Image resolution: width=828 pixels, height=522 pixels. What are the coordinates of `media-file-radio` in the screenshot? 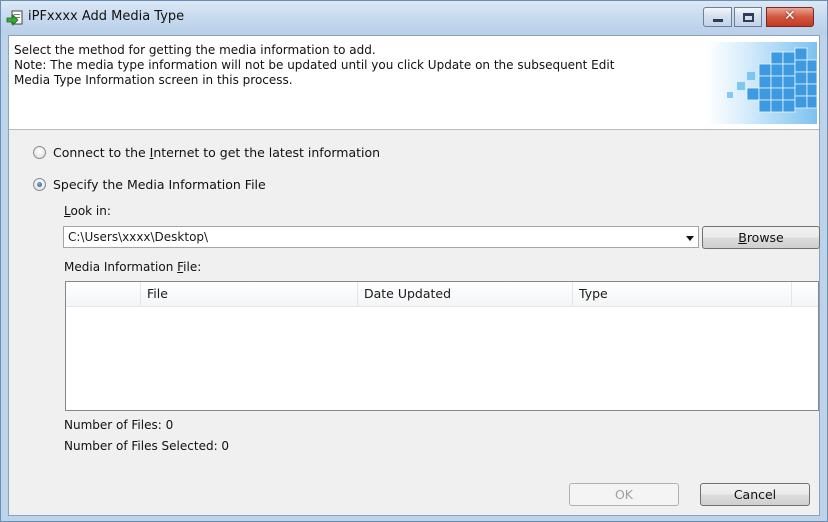 It's located at (39, 184).